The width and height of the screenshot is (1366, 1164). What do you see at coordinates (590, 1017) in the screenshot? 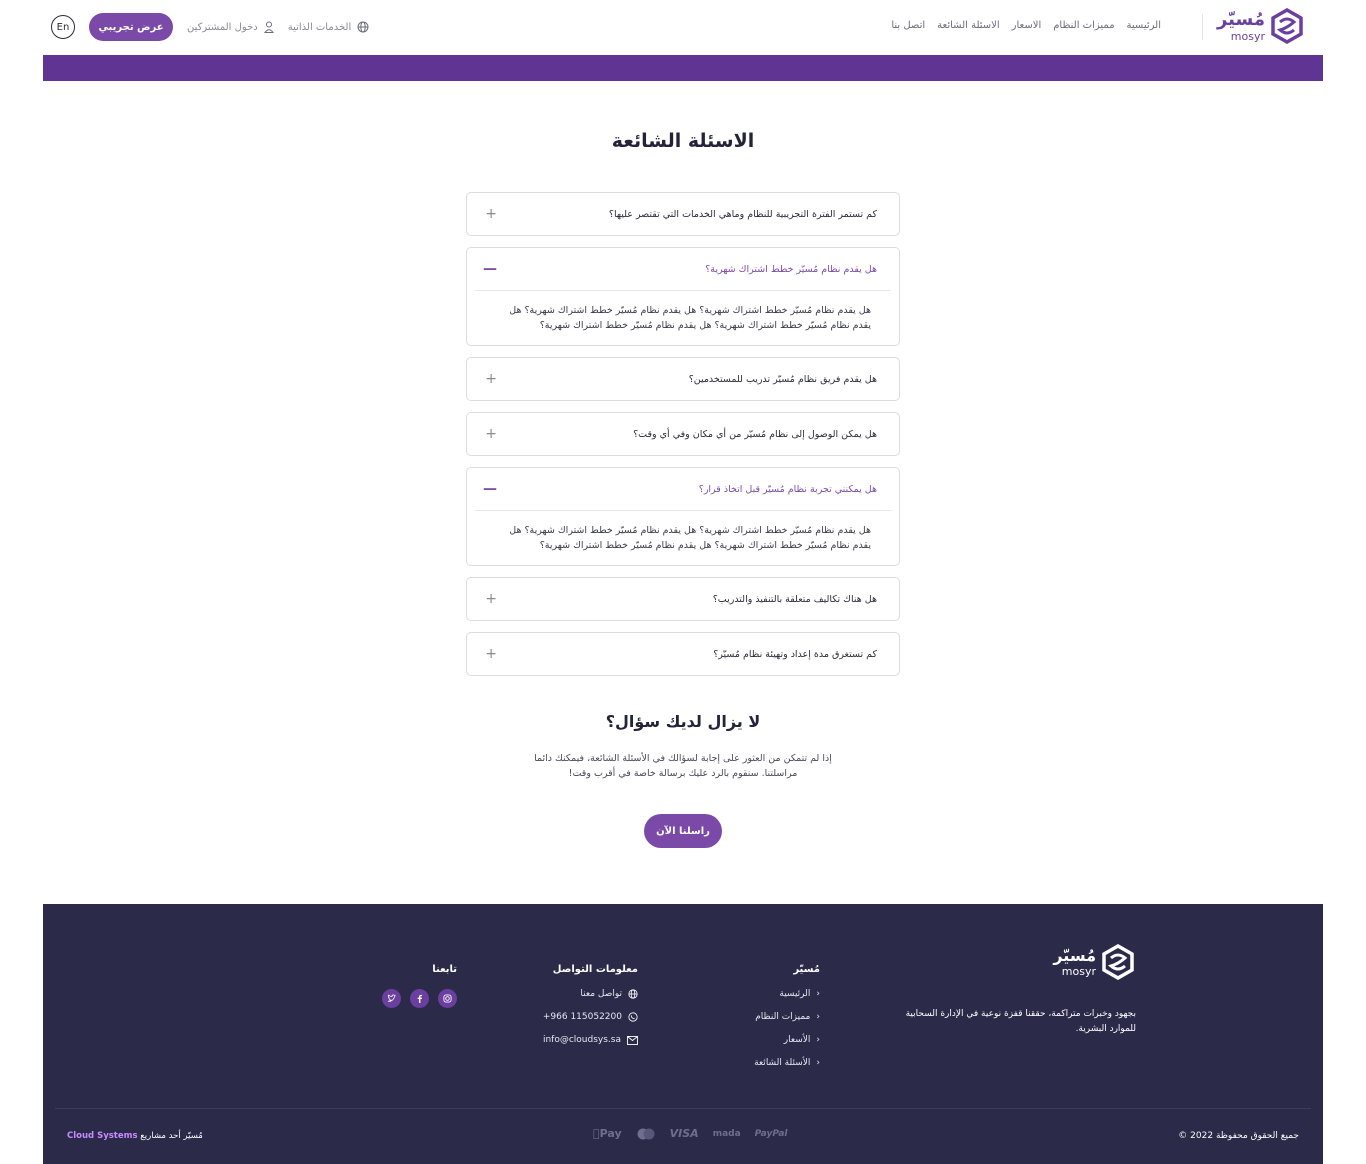
I see `footer-phone-link: +966 115052200` at bounding box center [590, 1017].